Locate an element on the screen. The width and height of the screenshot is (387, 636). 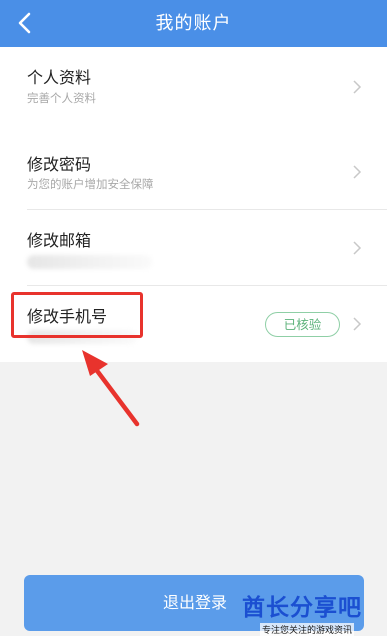
watermark-logo: 酋长分享吧 专注您关注的游戏资讯 is located at coordinates (314, 612).